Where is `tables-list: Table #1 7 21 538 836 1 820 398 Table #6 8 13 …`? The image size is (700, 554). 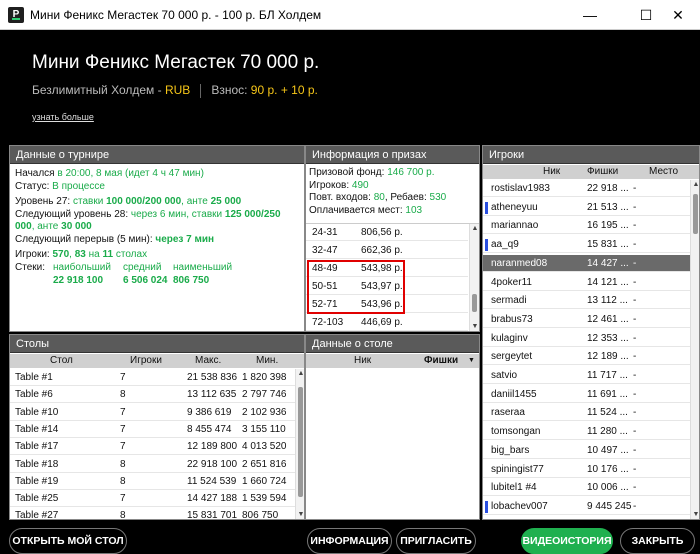
tables-list: Table #1 7 21 538 836 1 820 398 Table #6 8 13 … is located at coordinates (157, 444).